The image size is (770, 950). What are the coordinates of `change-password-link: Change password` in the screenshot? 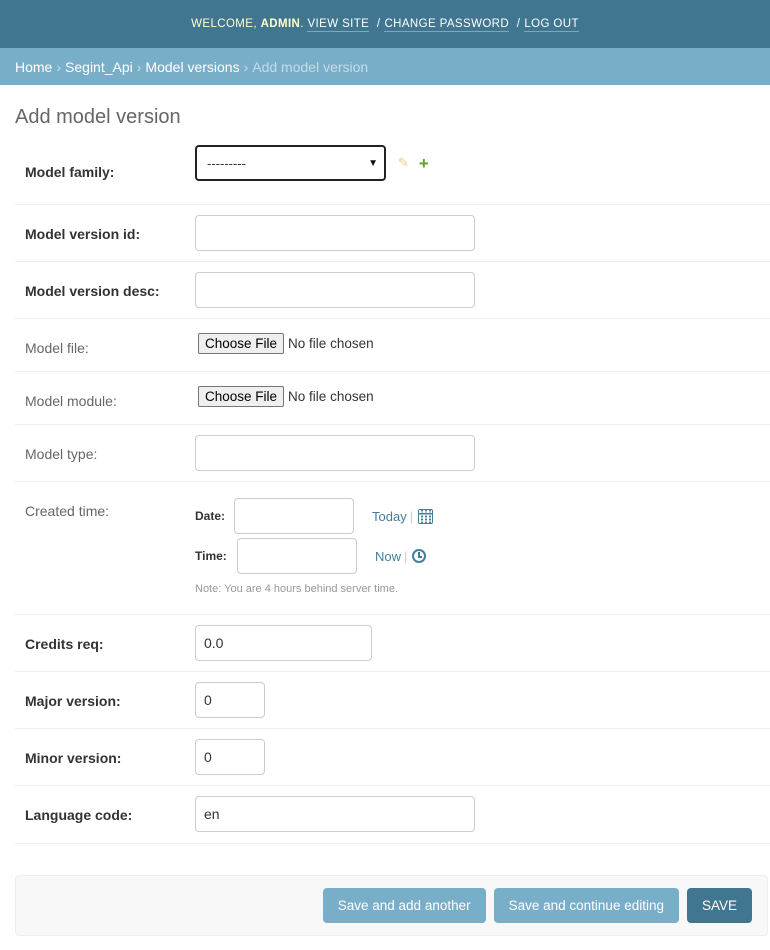 It's located at (447, 25).